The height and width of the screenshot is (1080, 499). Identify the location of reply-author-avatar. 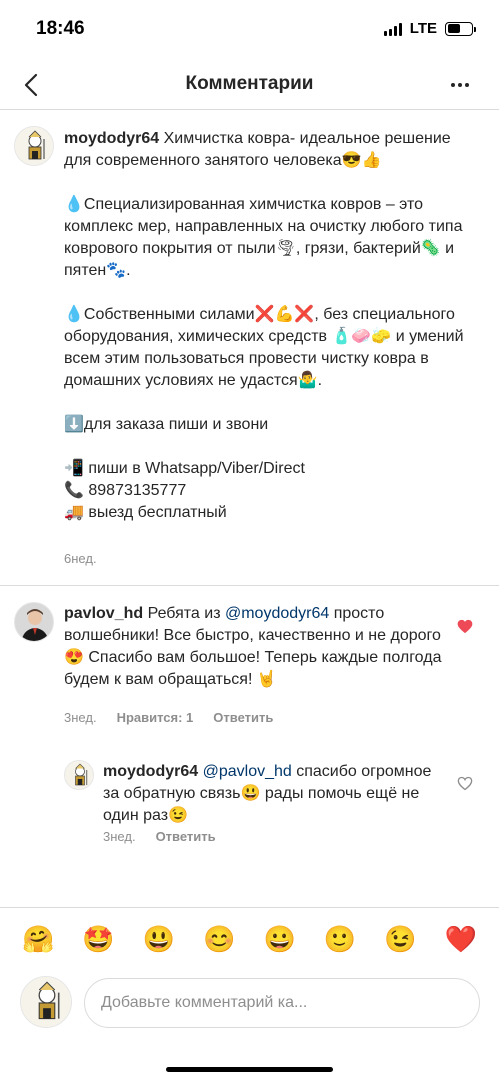
(79, 775).